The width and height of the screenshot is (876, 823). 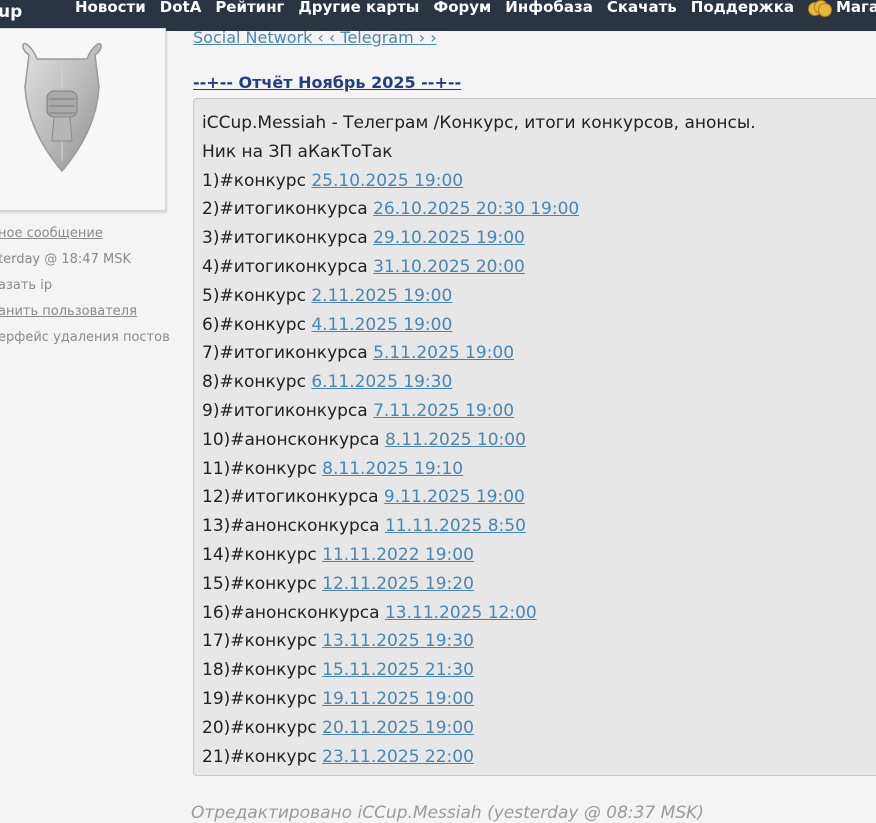 I want to click on private-message-link: ное сообщение, so click(x=85, y=237).